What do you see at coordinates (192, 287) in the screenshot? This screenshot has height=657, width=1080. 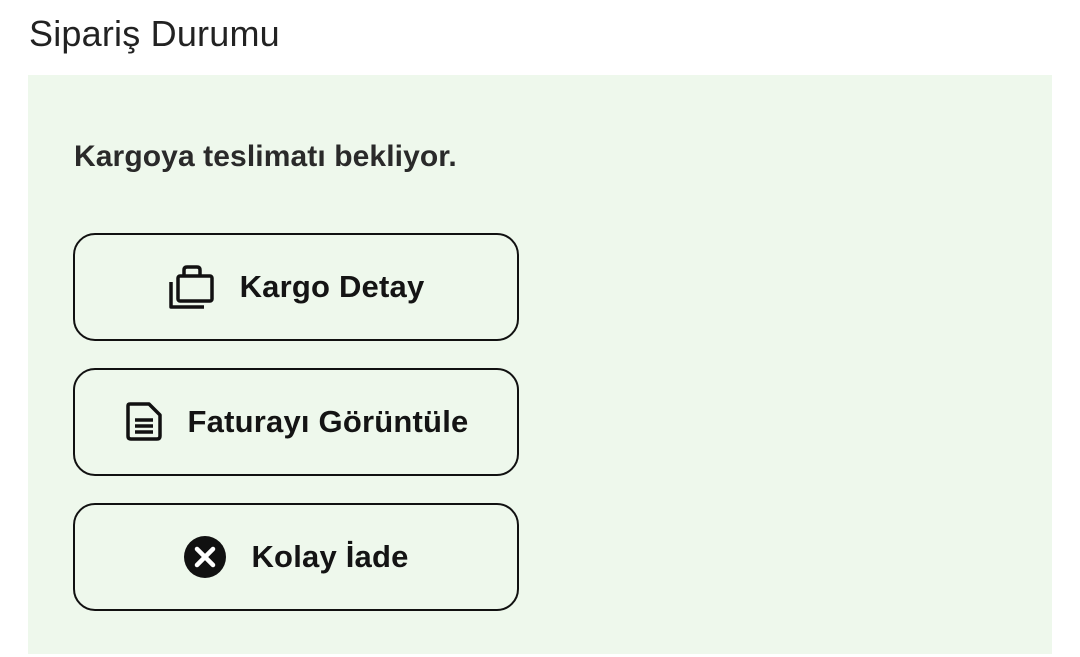 I see `luggage-icon` at bounding box center [192, 287].